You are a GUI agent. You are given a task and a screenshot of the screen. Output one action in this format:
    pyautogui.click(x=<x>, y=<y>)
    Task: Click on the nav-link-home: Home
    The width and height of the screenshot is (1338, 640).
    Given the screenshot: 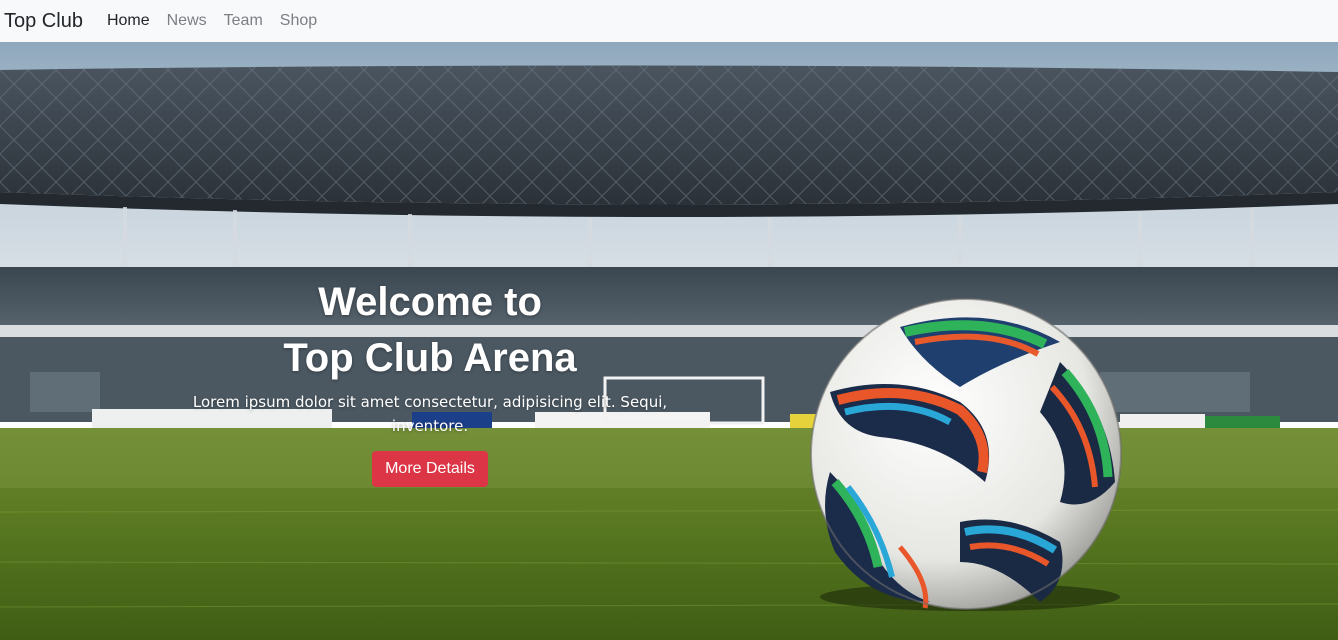 What is the action you would take?
    pyautogui.click(x=128, y=21)
    